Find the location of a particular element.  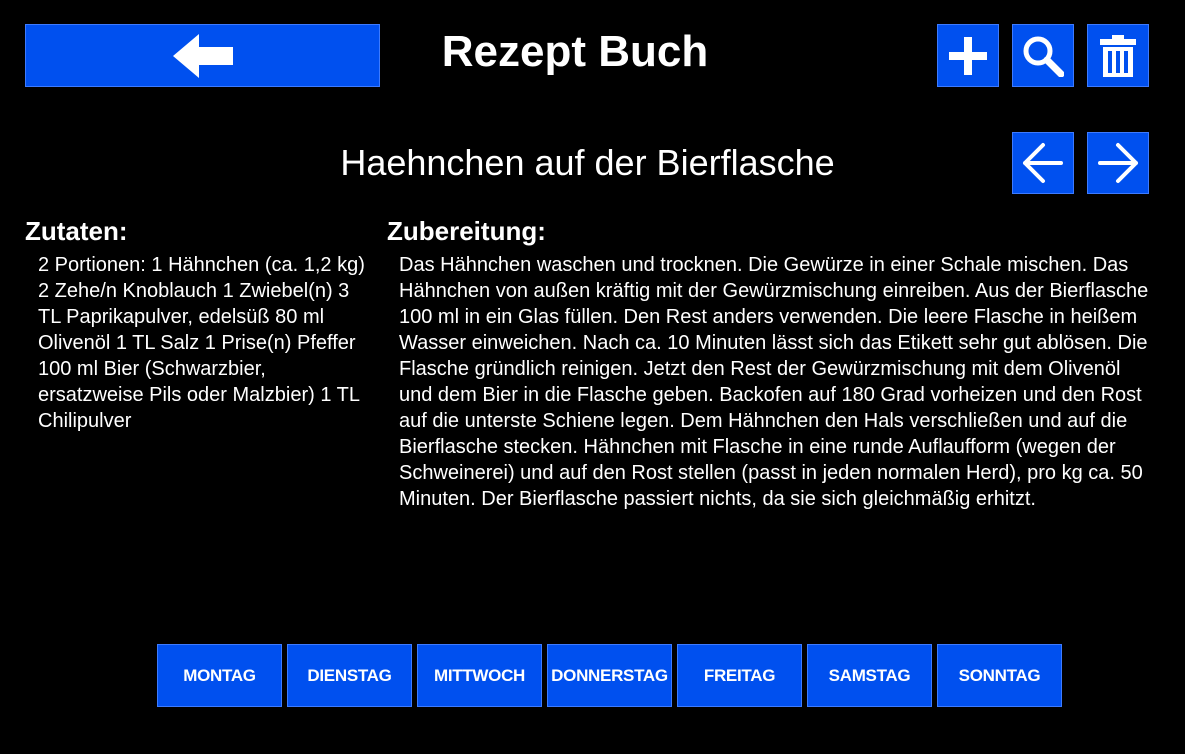

search-icon is located at coordinates (1043, 56).